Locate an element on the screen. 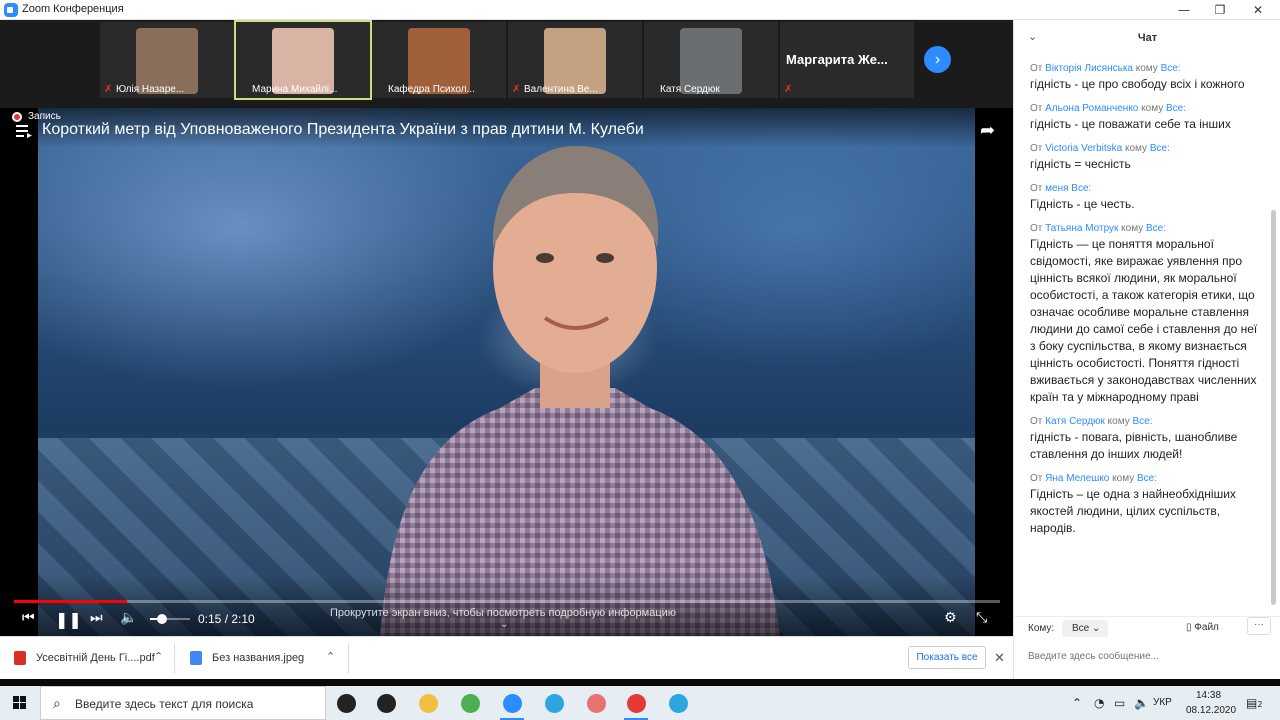 The image size is (1280, 720). file-button: ▯ Файл is located at coordinates (1202, 627).